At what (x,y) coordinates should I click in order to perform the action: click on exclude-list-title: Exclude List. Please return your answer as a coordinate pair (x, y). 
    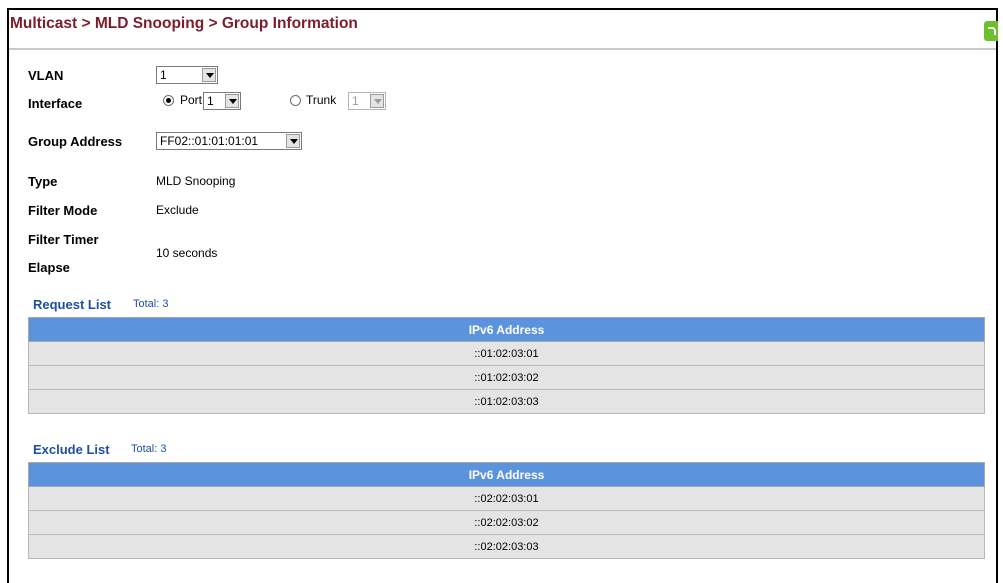
    Looking at the image, I should click on (71, 449).